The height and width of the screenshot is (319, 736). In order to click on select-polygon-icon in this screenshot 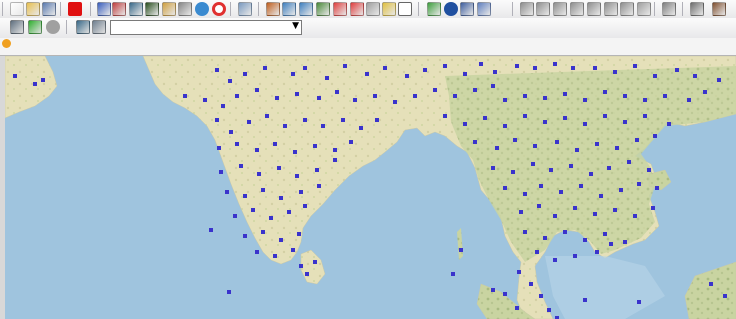, I will do `click(560, 9)`.